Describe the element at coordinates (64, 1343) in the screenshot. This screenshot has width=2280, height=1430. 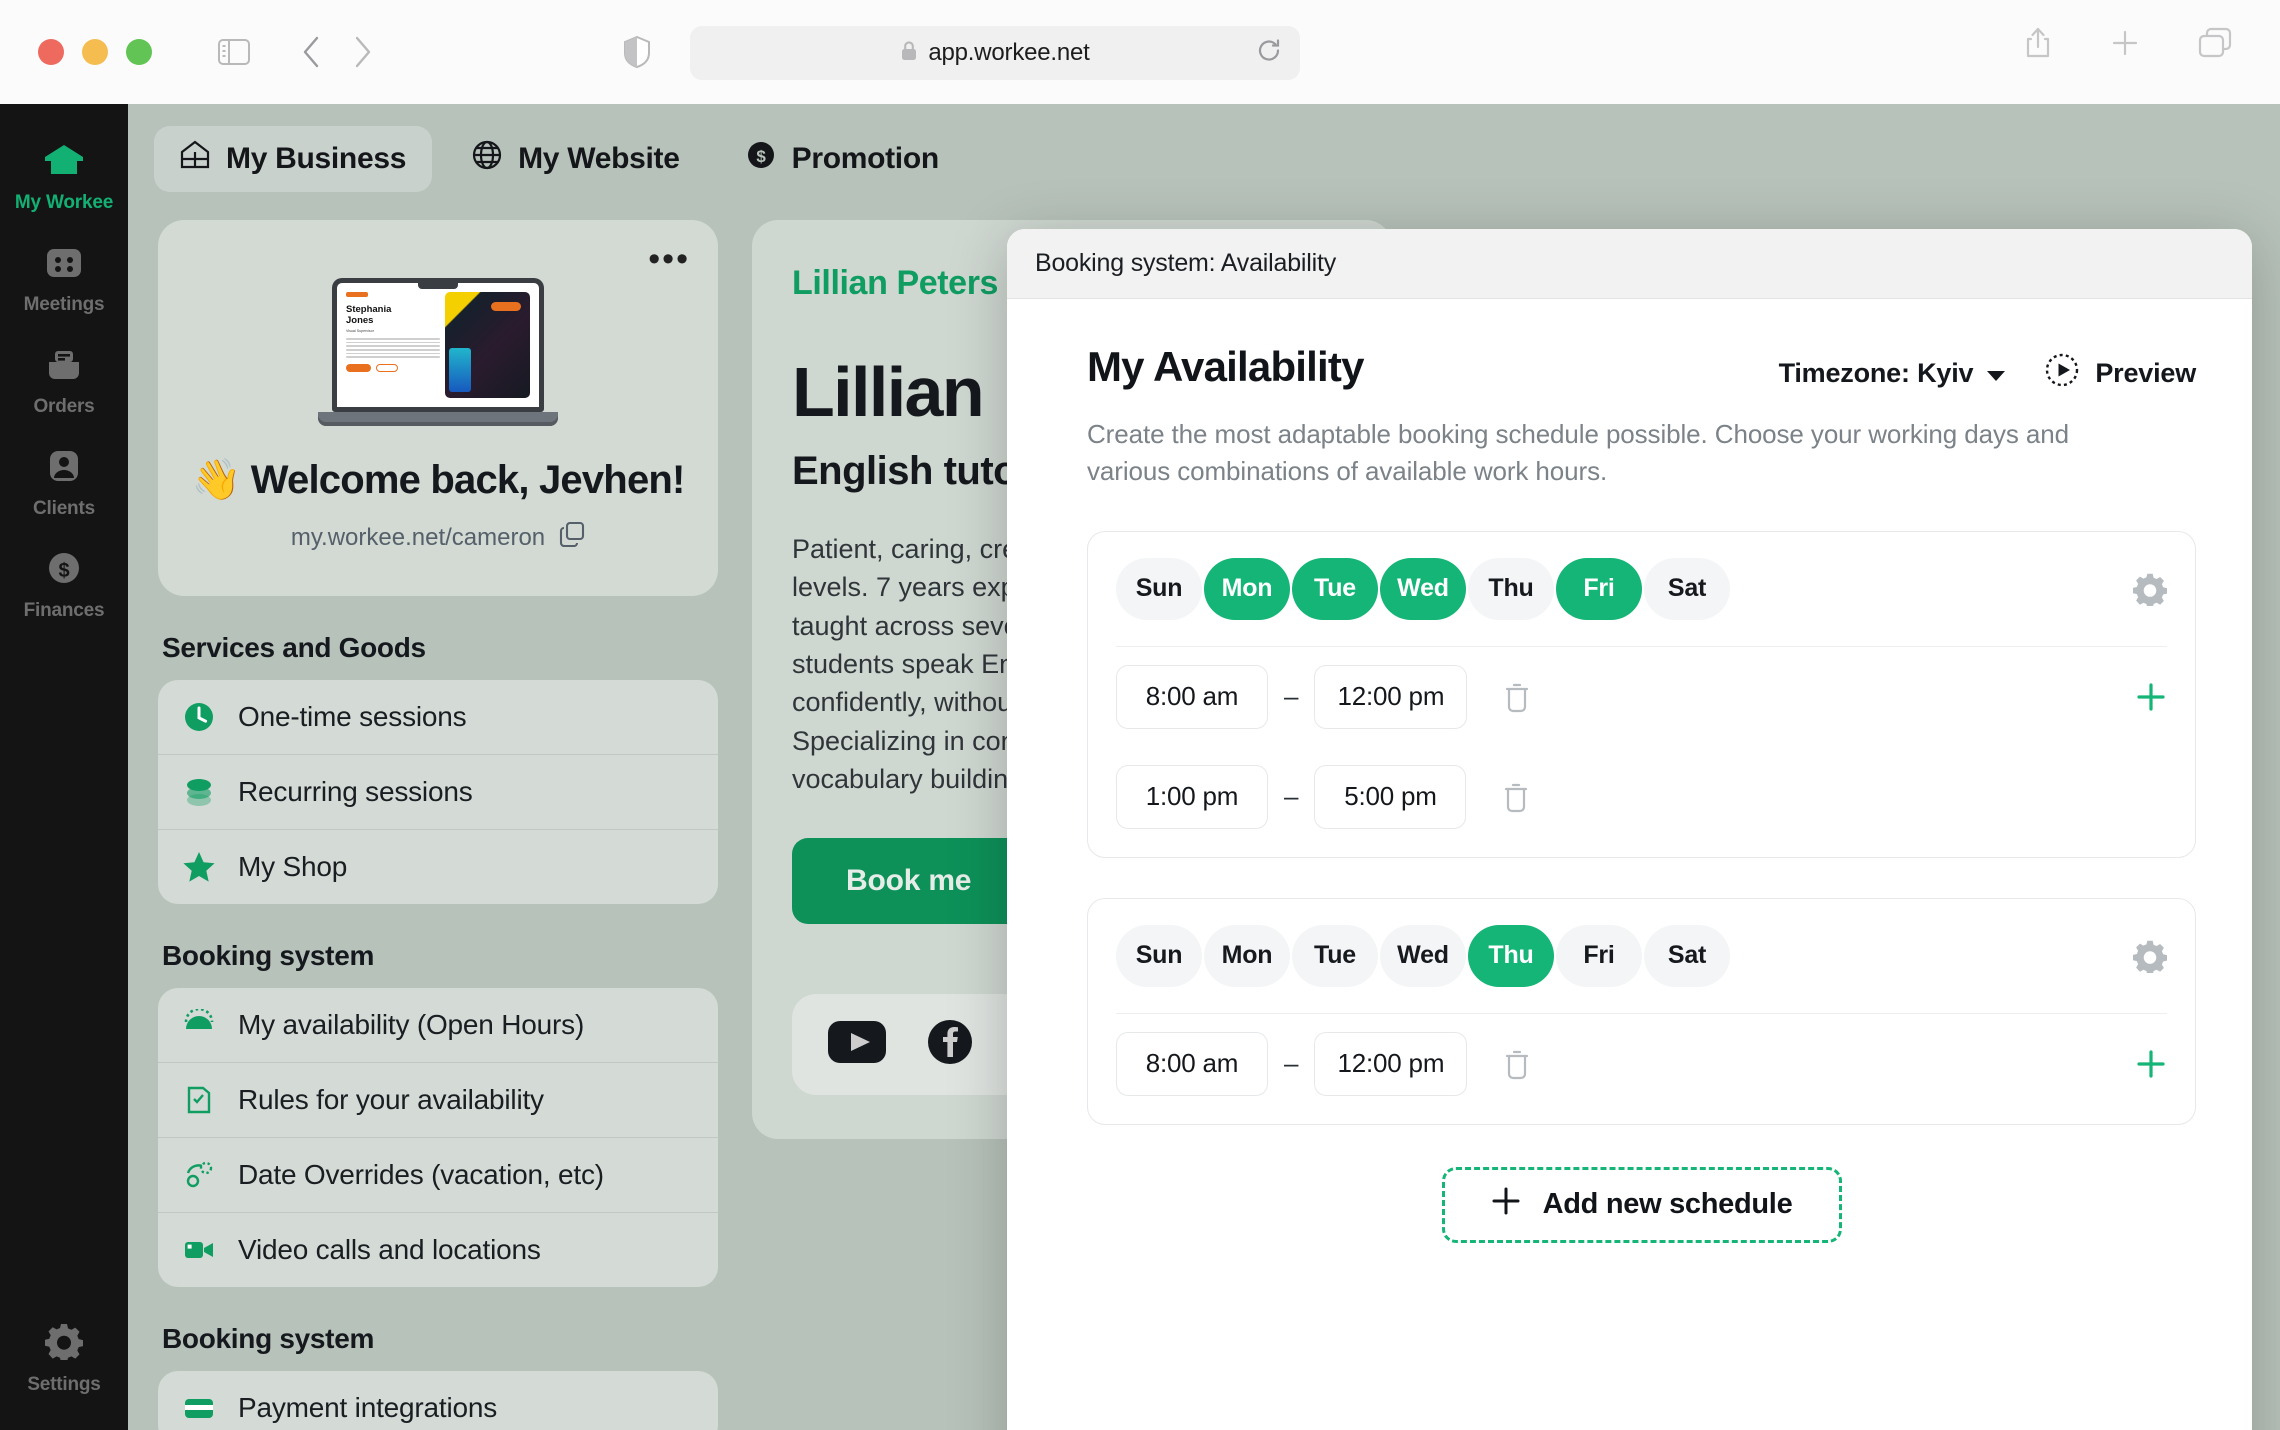
I see `gear-icon` at that location.